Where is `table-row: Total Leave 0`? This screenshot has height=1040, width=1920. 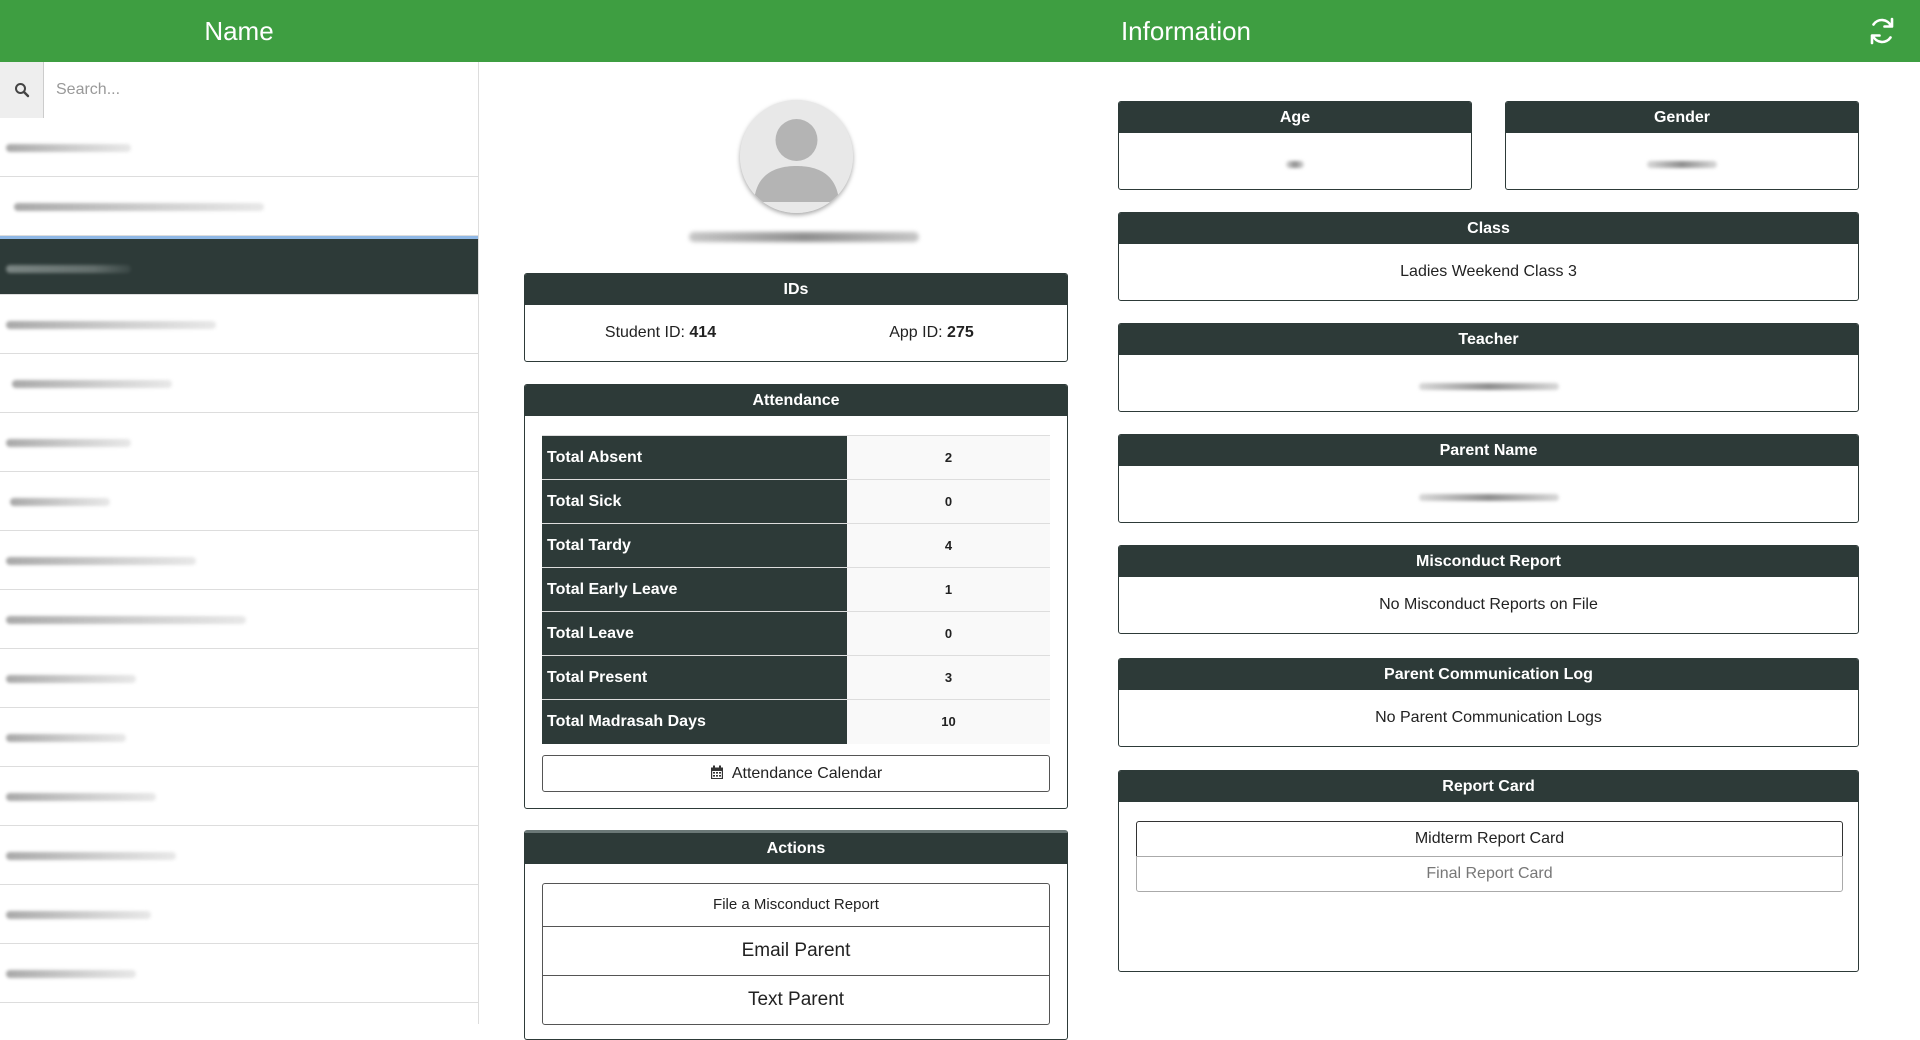
table-row: Total Leave 0 is located at coordinates (796, 633).